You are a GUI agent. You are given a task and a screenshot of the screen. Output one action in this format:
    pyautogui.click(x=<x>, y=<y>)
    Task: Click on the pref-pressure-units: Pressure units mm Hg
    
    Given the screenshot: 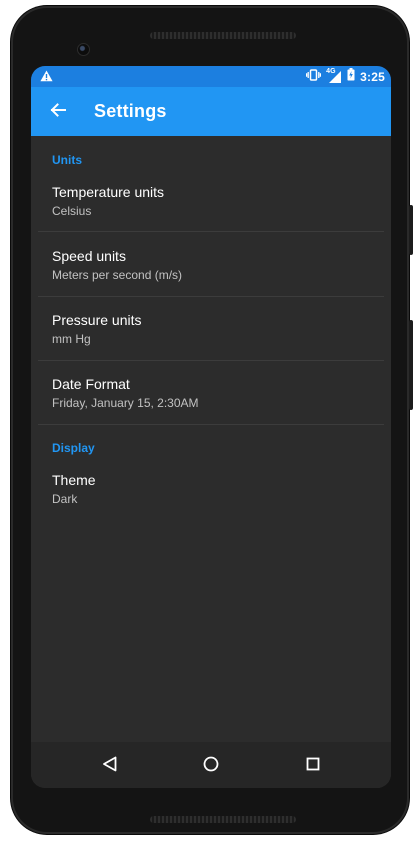 What is the action you would take?
    pyautogui.click(x=211, y=344)
    